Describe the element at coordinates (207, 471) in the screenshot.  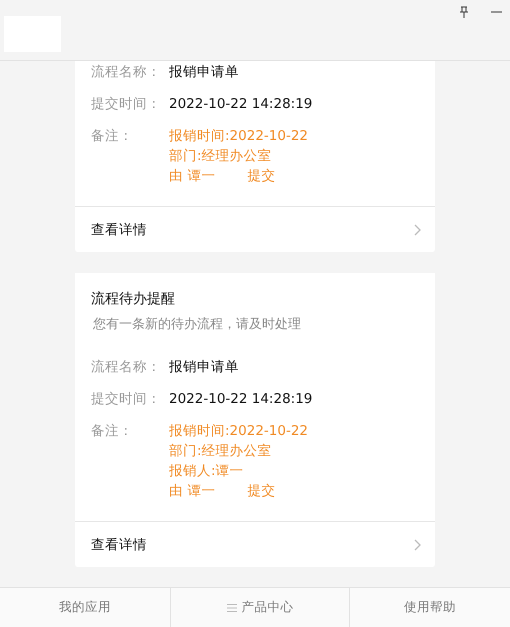
I see `note-line: 报销人:谭一` at that location.